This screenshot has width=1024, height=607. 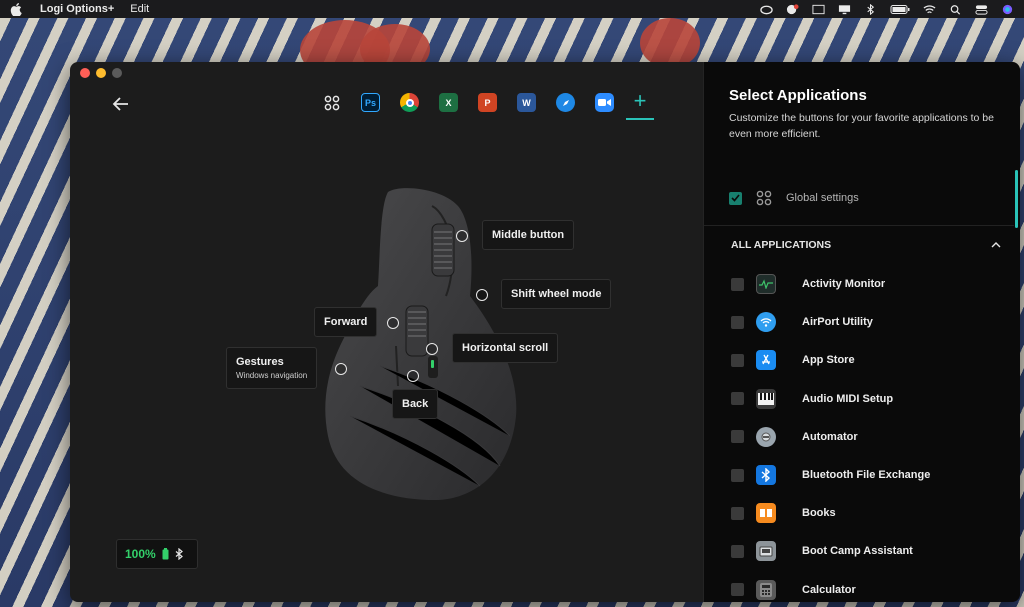 What do you see at coordinates (929, 9) in the screenshot?
I see `wifi-icon` at bounding box center [929, 9].